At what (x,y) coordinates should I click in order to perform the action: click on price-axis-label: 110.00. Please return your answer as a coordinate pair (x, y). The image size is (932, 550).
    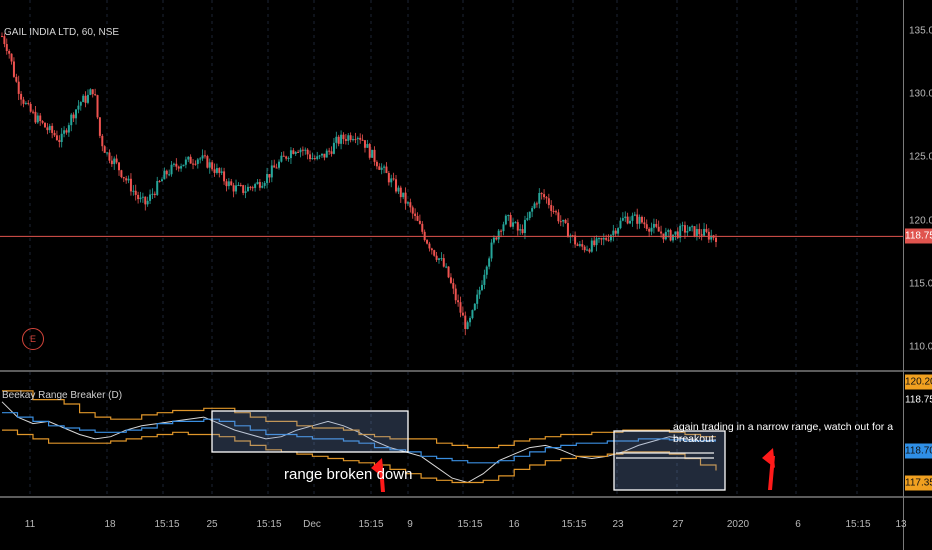
    Looking at the image, I should click on (920, 347).